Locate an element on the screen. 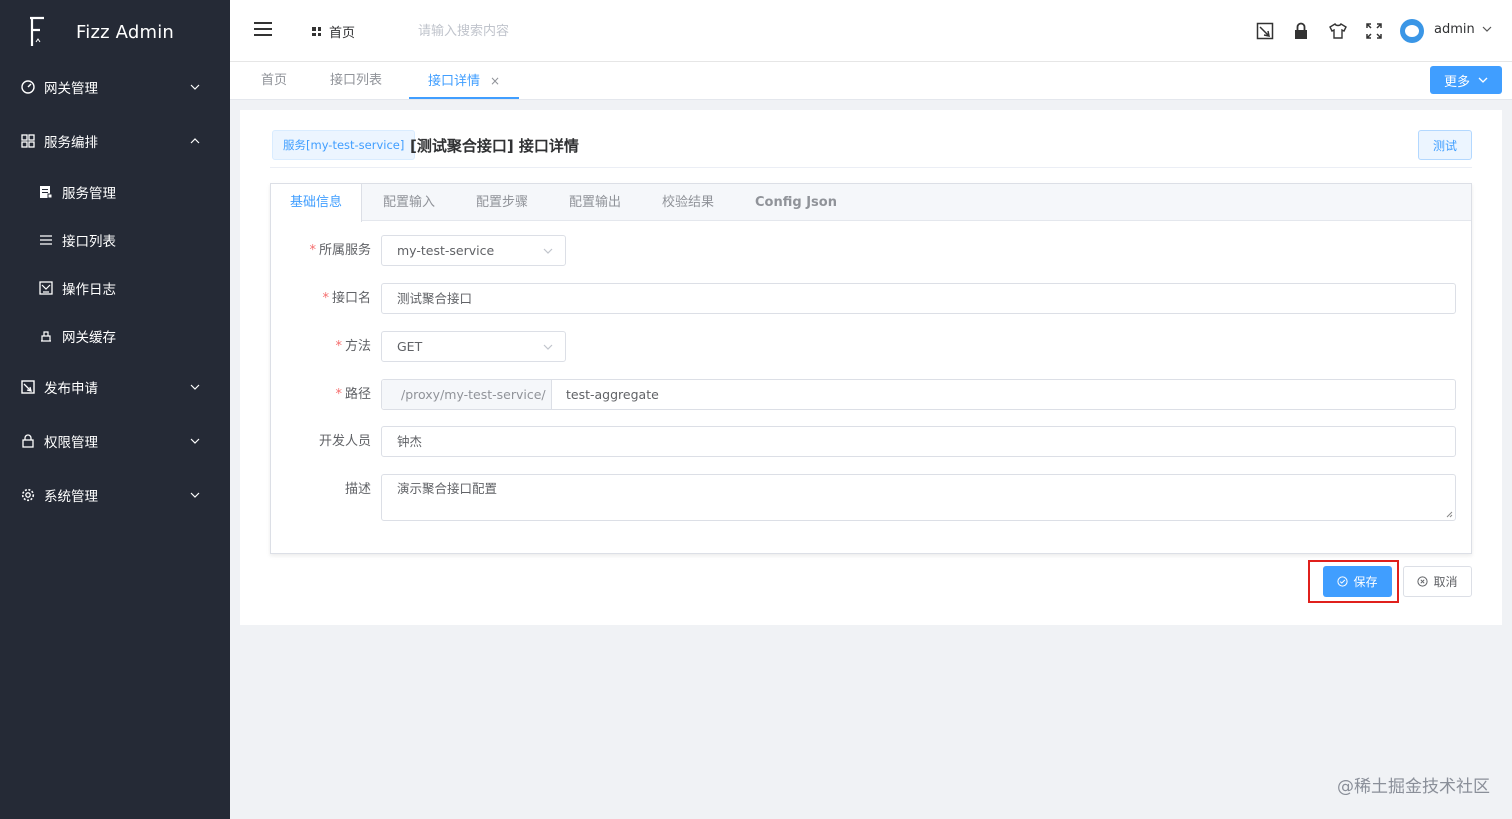 This screenshot has width=1512, height=819. cache-icon is located at coordinates (46, 336).